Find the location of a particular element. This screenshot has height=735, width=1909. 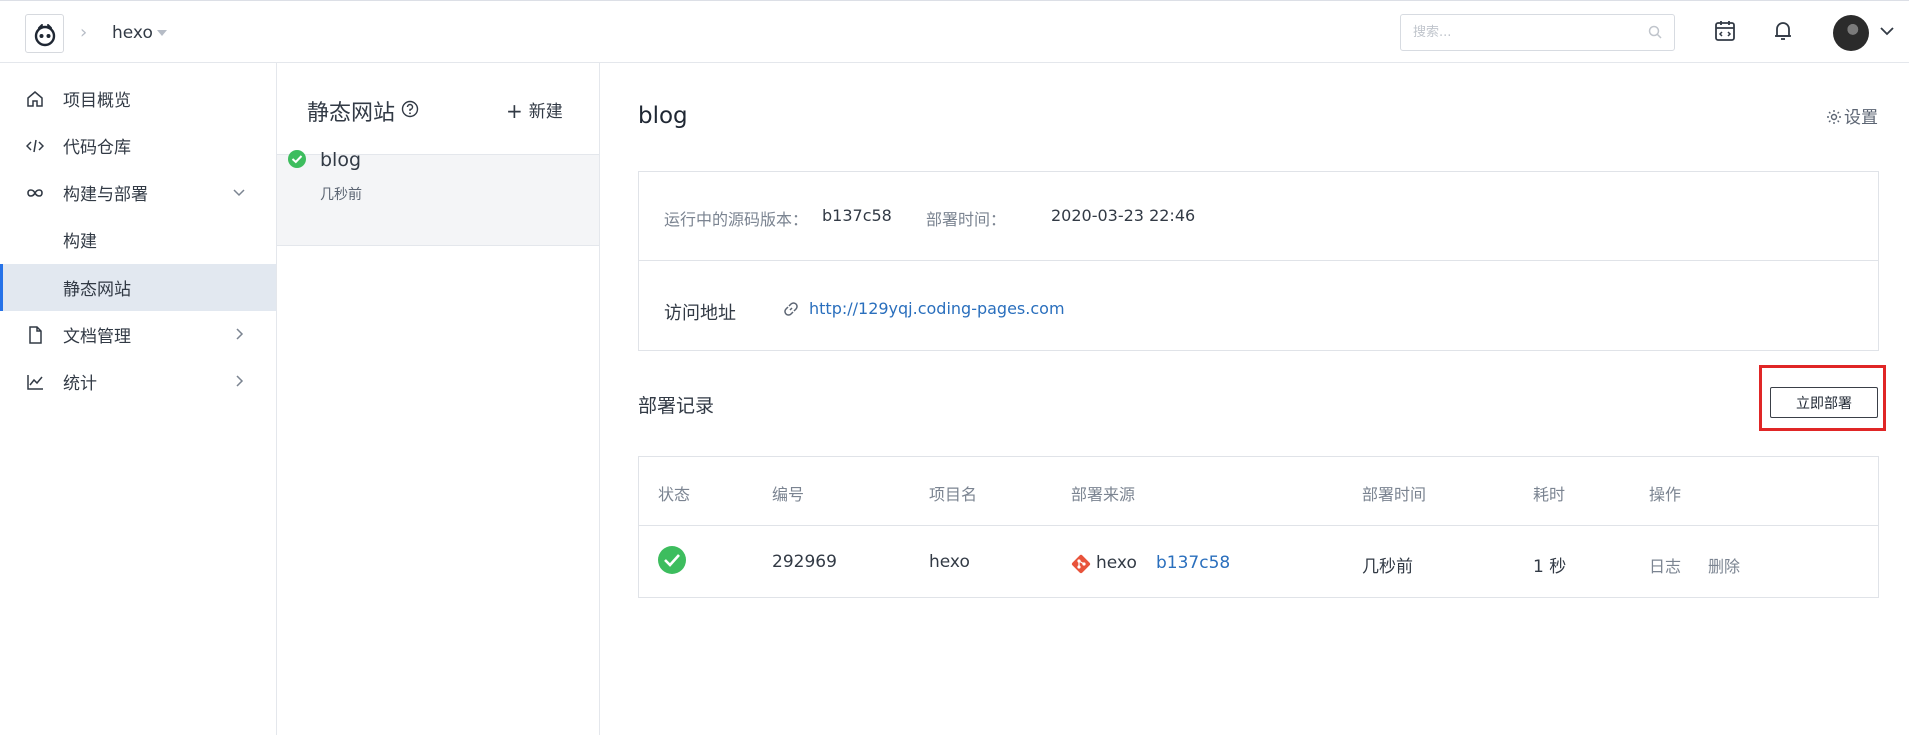

home-icon is located at coordinates (35, 99).